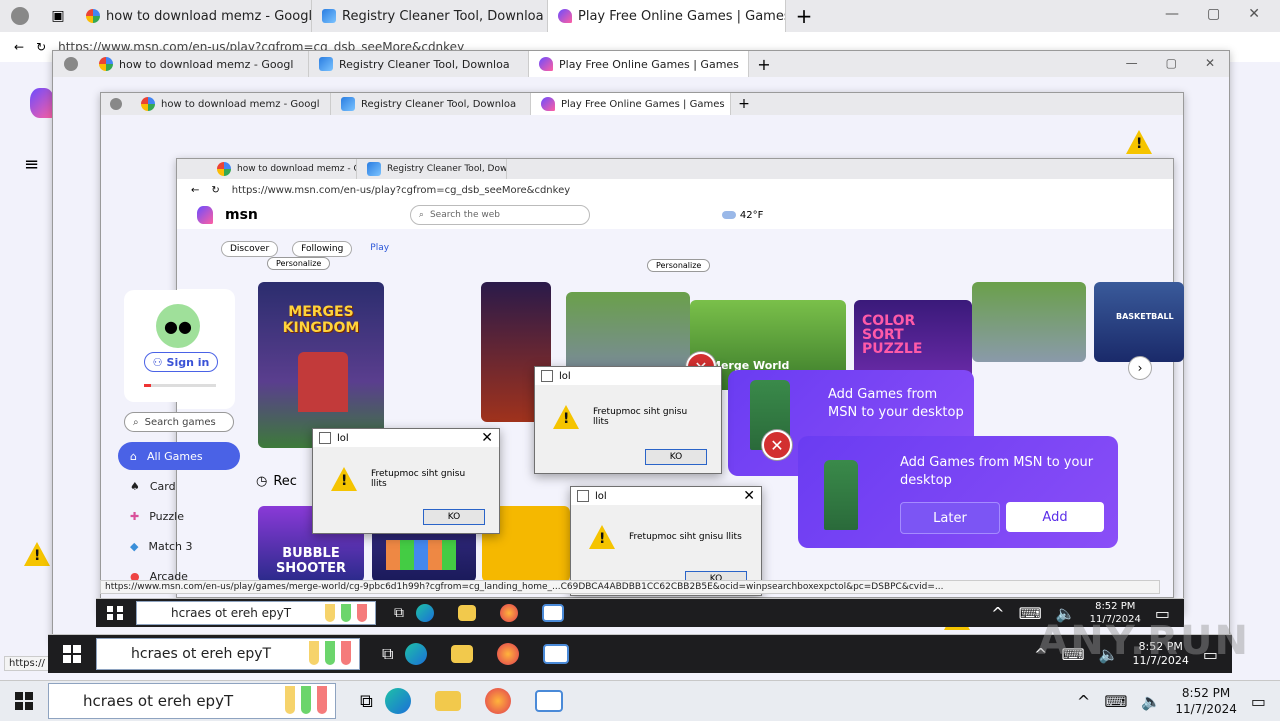  Describe the element at coordinates (628, 420) in the screenshot. I see `message-dialog: lol Fretupmoc siht gnisu llits KO` at that location.